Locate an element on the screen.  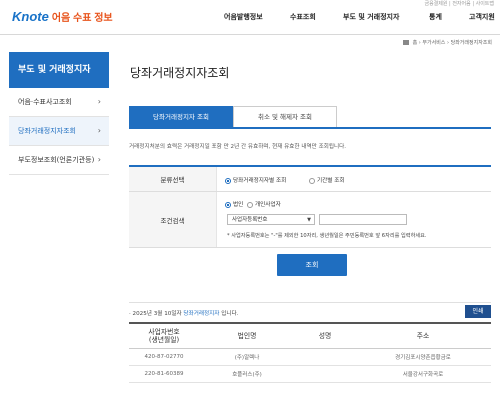
radio-label: 법인 is located at coordinates (238, 205).